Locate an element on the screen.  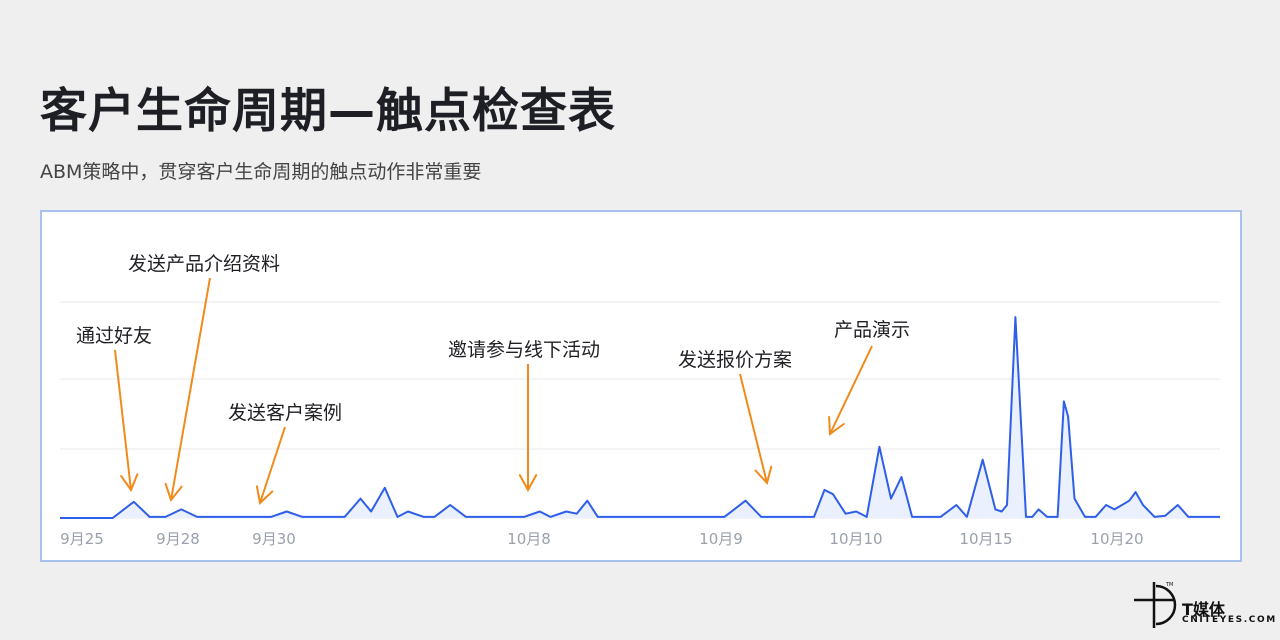
logo-url: CNITEYES.COM is located at coordinates (1229, 620).